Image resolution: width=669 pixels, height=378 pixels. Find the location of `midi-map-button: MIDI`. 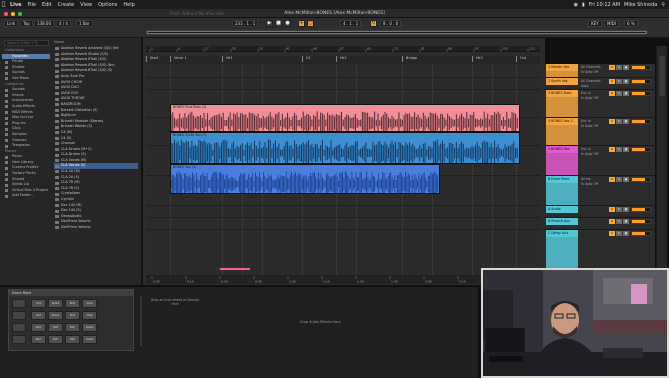

midi-map-button: MIDI is located at coordinates (611, 23).